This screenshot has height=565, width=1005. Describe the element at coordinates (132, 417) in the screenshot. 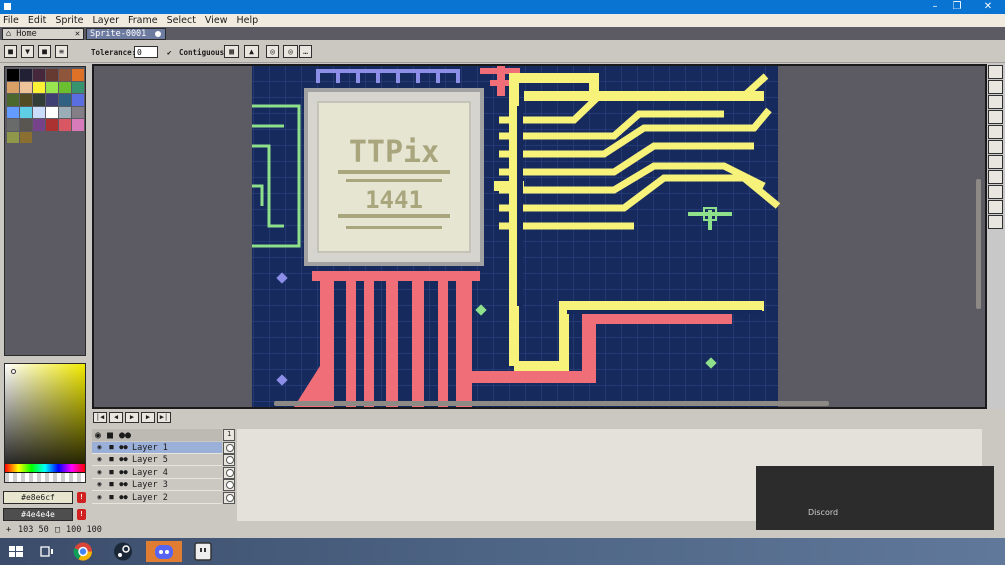

I see `play-icon: ▶` at that location.